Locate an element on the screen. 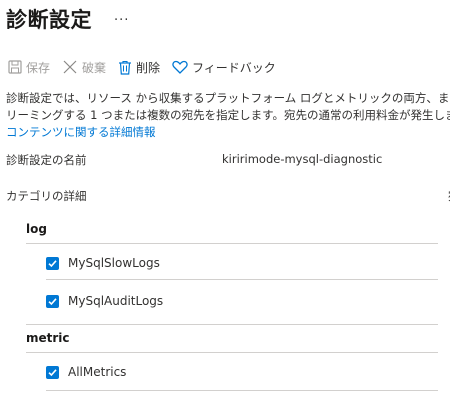  close-icon is located at coordinates (70, 67).